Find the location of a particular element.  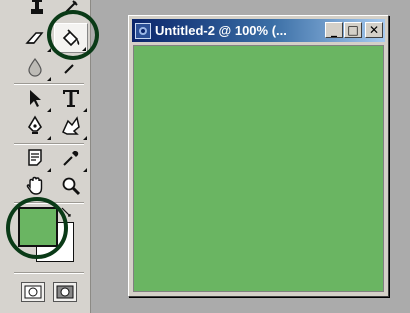

eyedropper-tool is located at coordinates (71, 158).